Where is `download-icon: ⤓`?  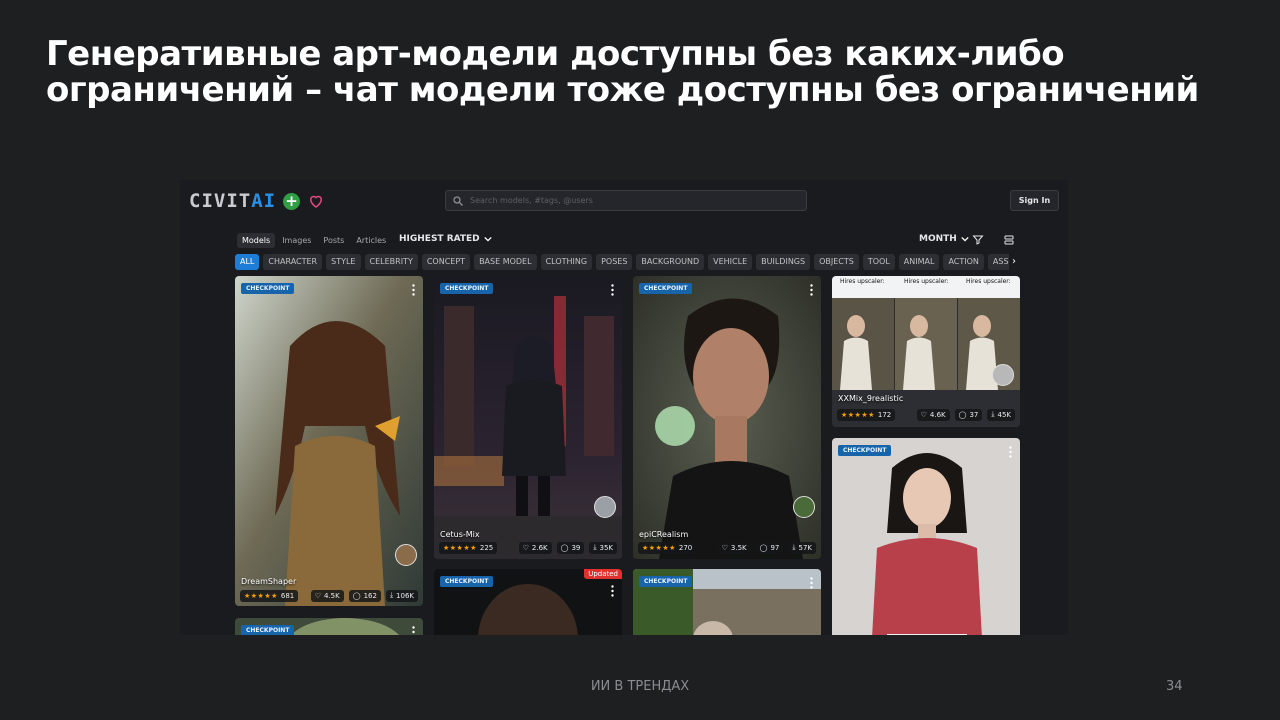
download-icon: ⤓ is located at coordinates (794, 547).